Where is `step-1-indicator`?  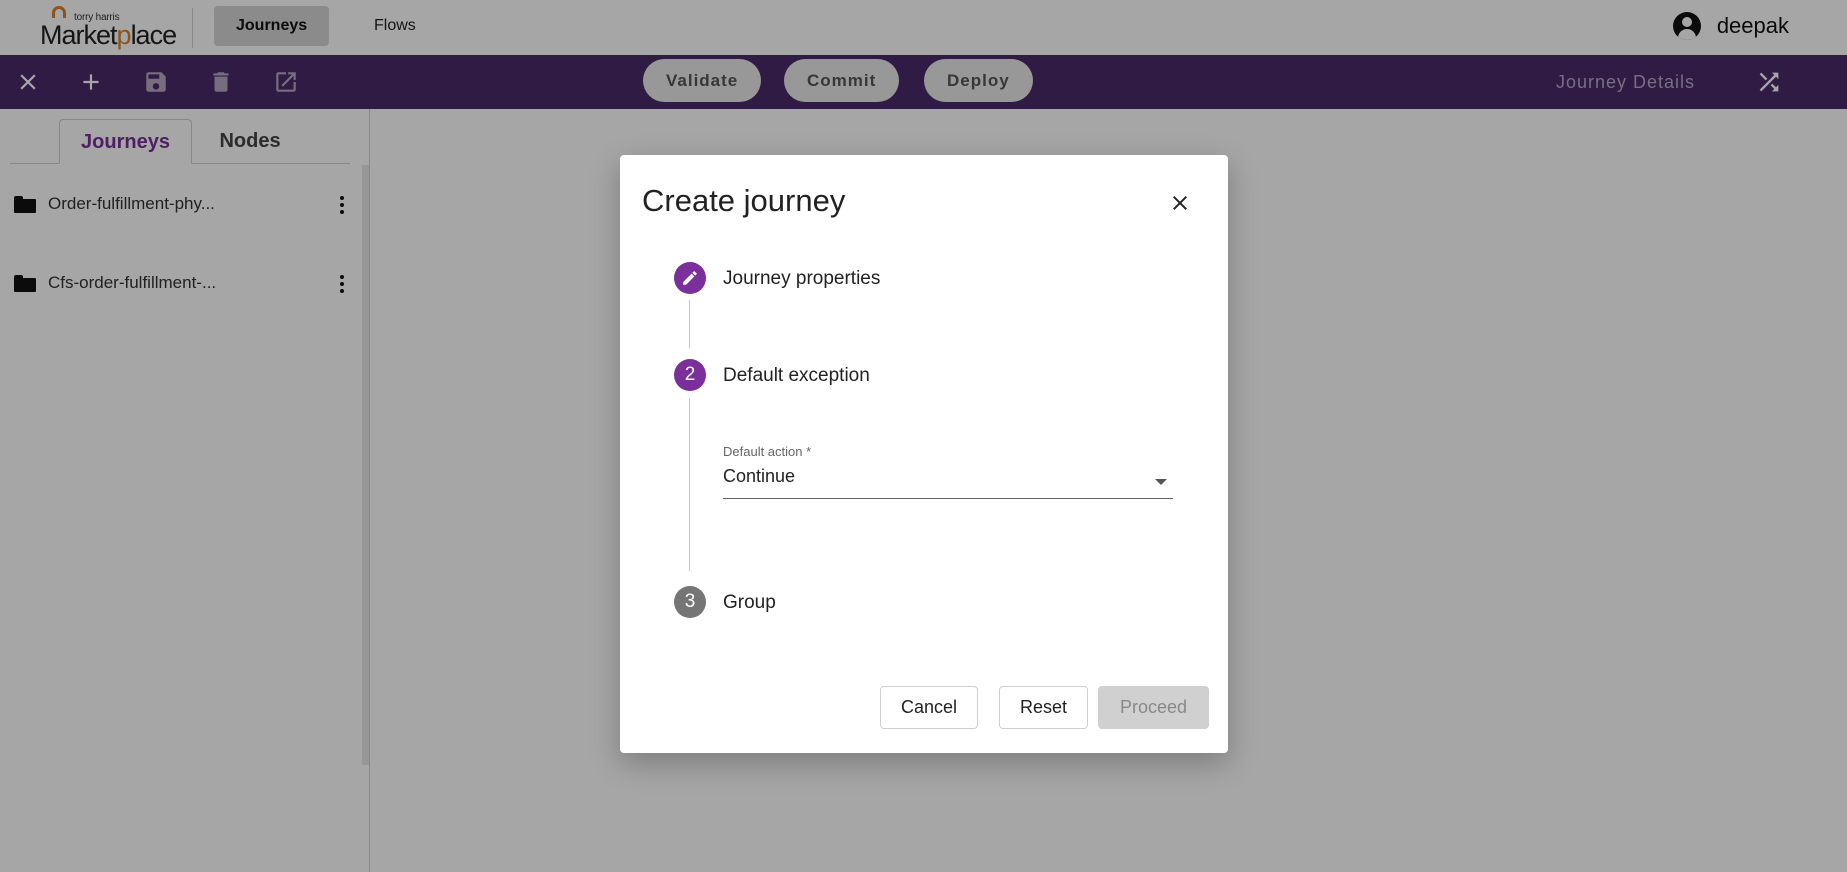
step-1-indicator is located at coordinates (690, 278).